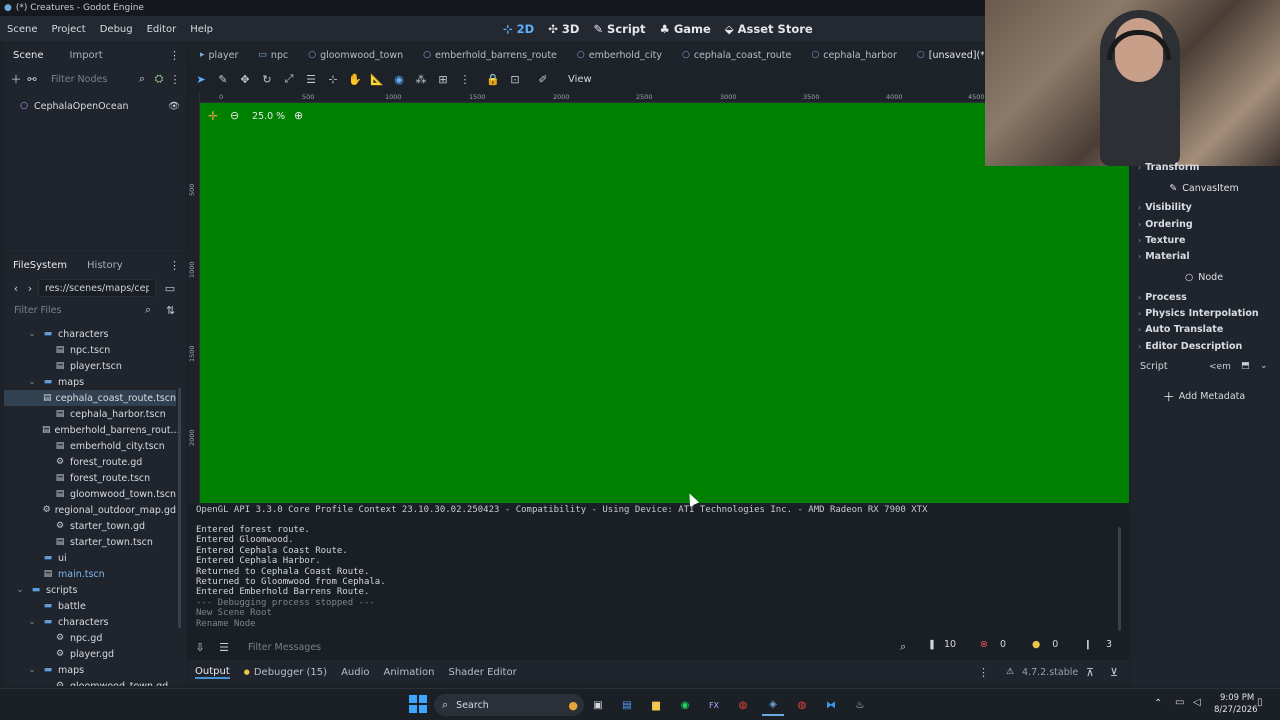  Describe the element at coordinates (493, 79) in the screenshot. I see `lock-icon: 🔒` at that location.